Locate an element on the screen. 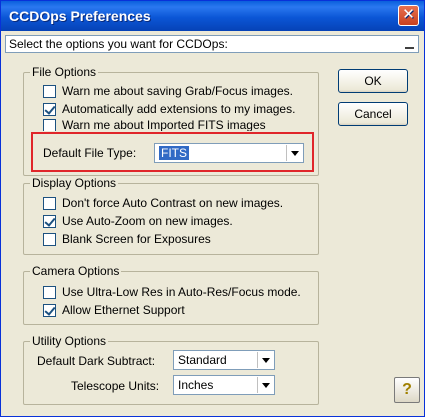 This screenshot has height=417, width=425. warn-saving-grab-option: Warn me about saving Grab/Focus images. is located at coordinates (168, 91).